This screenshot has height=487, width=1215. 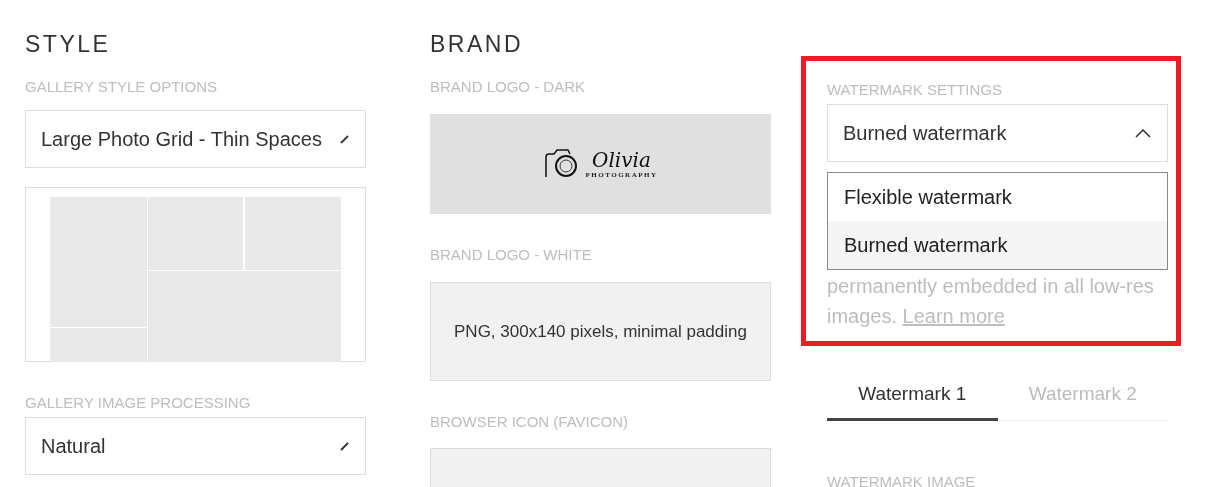 I want to click on logo-text: Olivia, so click(x=621, y=160).